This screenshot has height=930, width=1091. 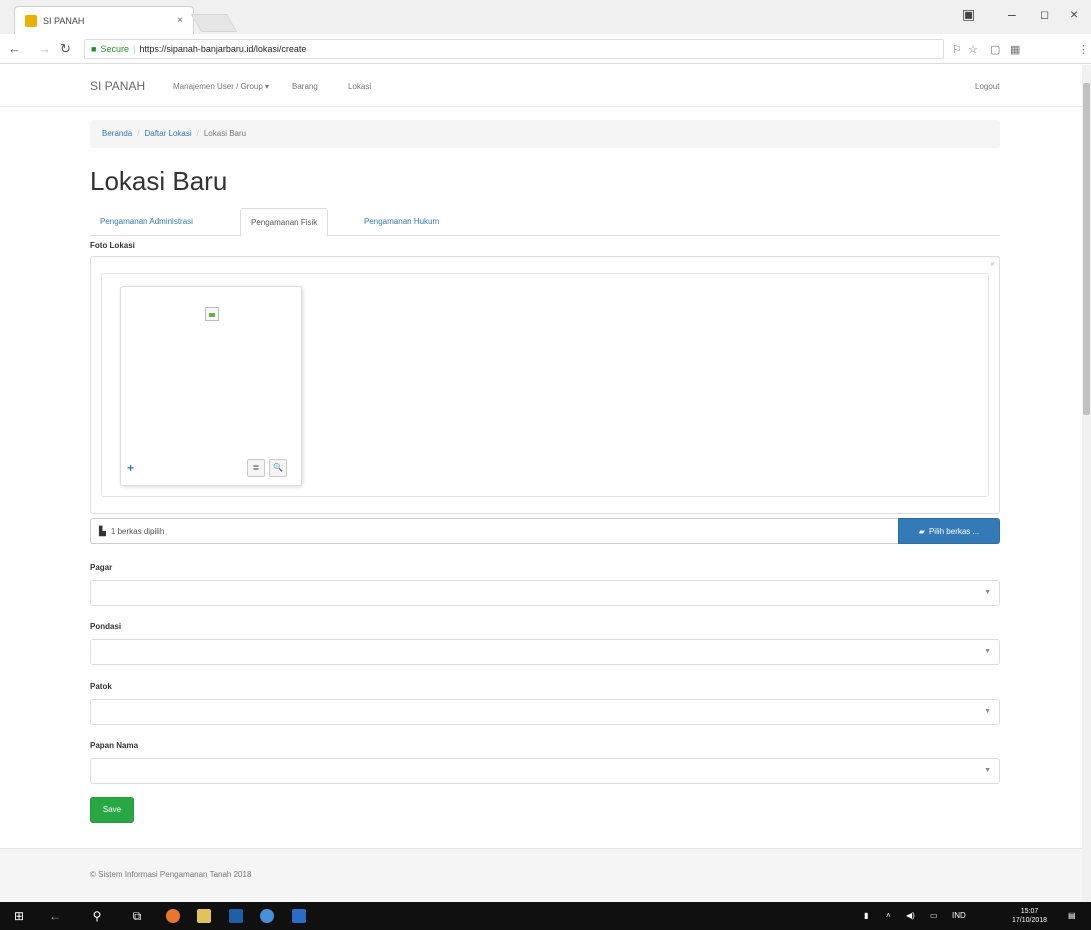 I want to click on close-tab-icon: ×, so click(x=180, y=20).